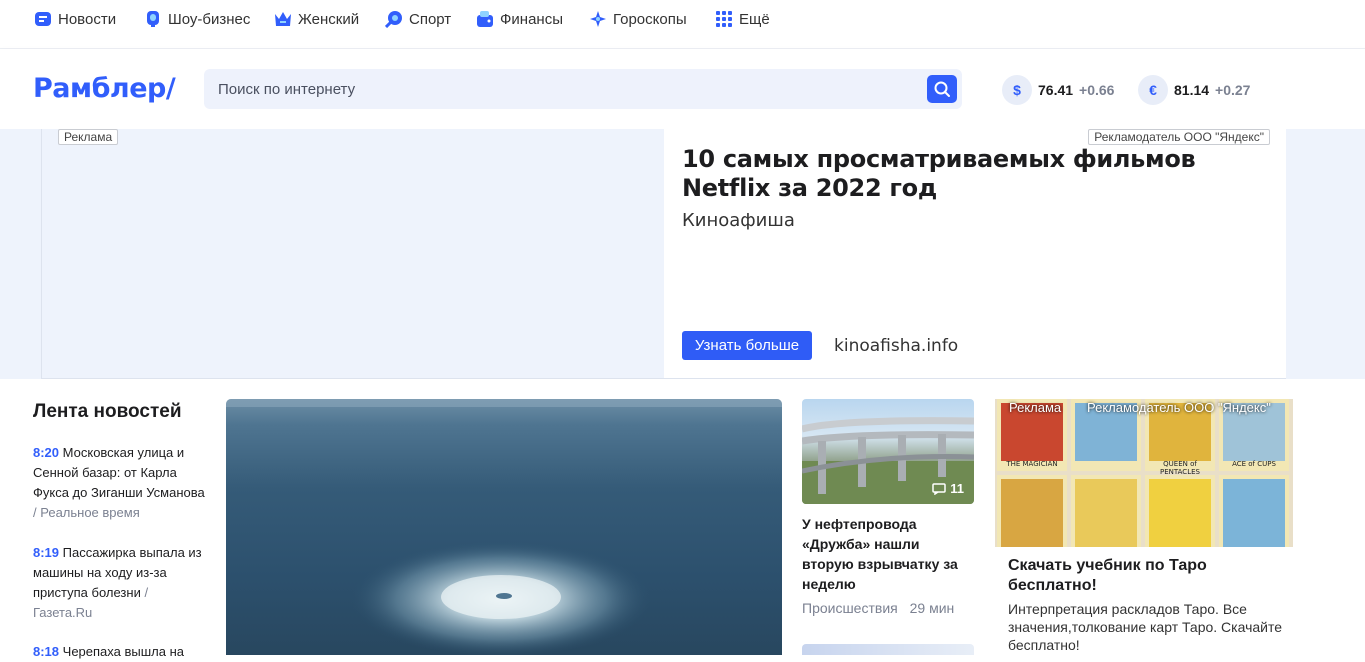  What do you see at coordinates (738, 220) in the screenshot?
I see `ad-source: Киноафиша` at bounding box center [738, 220].